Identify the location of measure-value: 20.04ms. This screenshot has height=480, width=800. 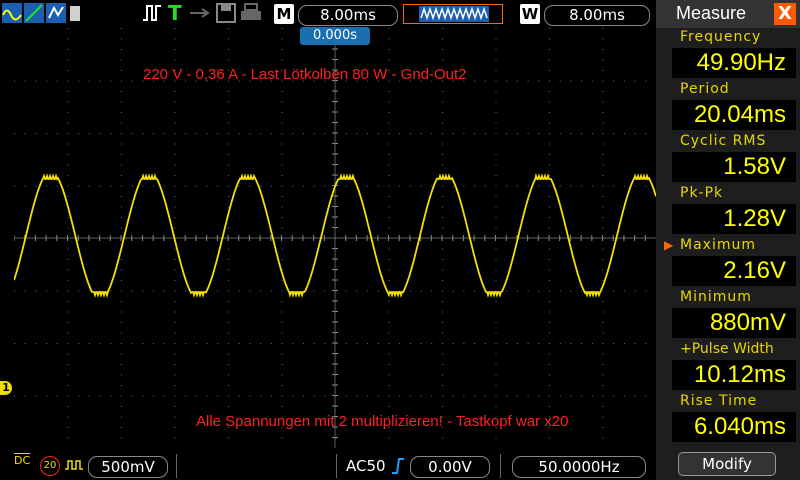
(739, 114).